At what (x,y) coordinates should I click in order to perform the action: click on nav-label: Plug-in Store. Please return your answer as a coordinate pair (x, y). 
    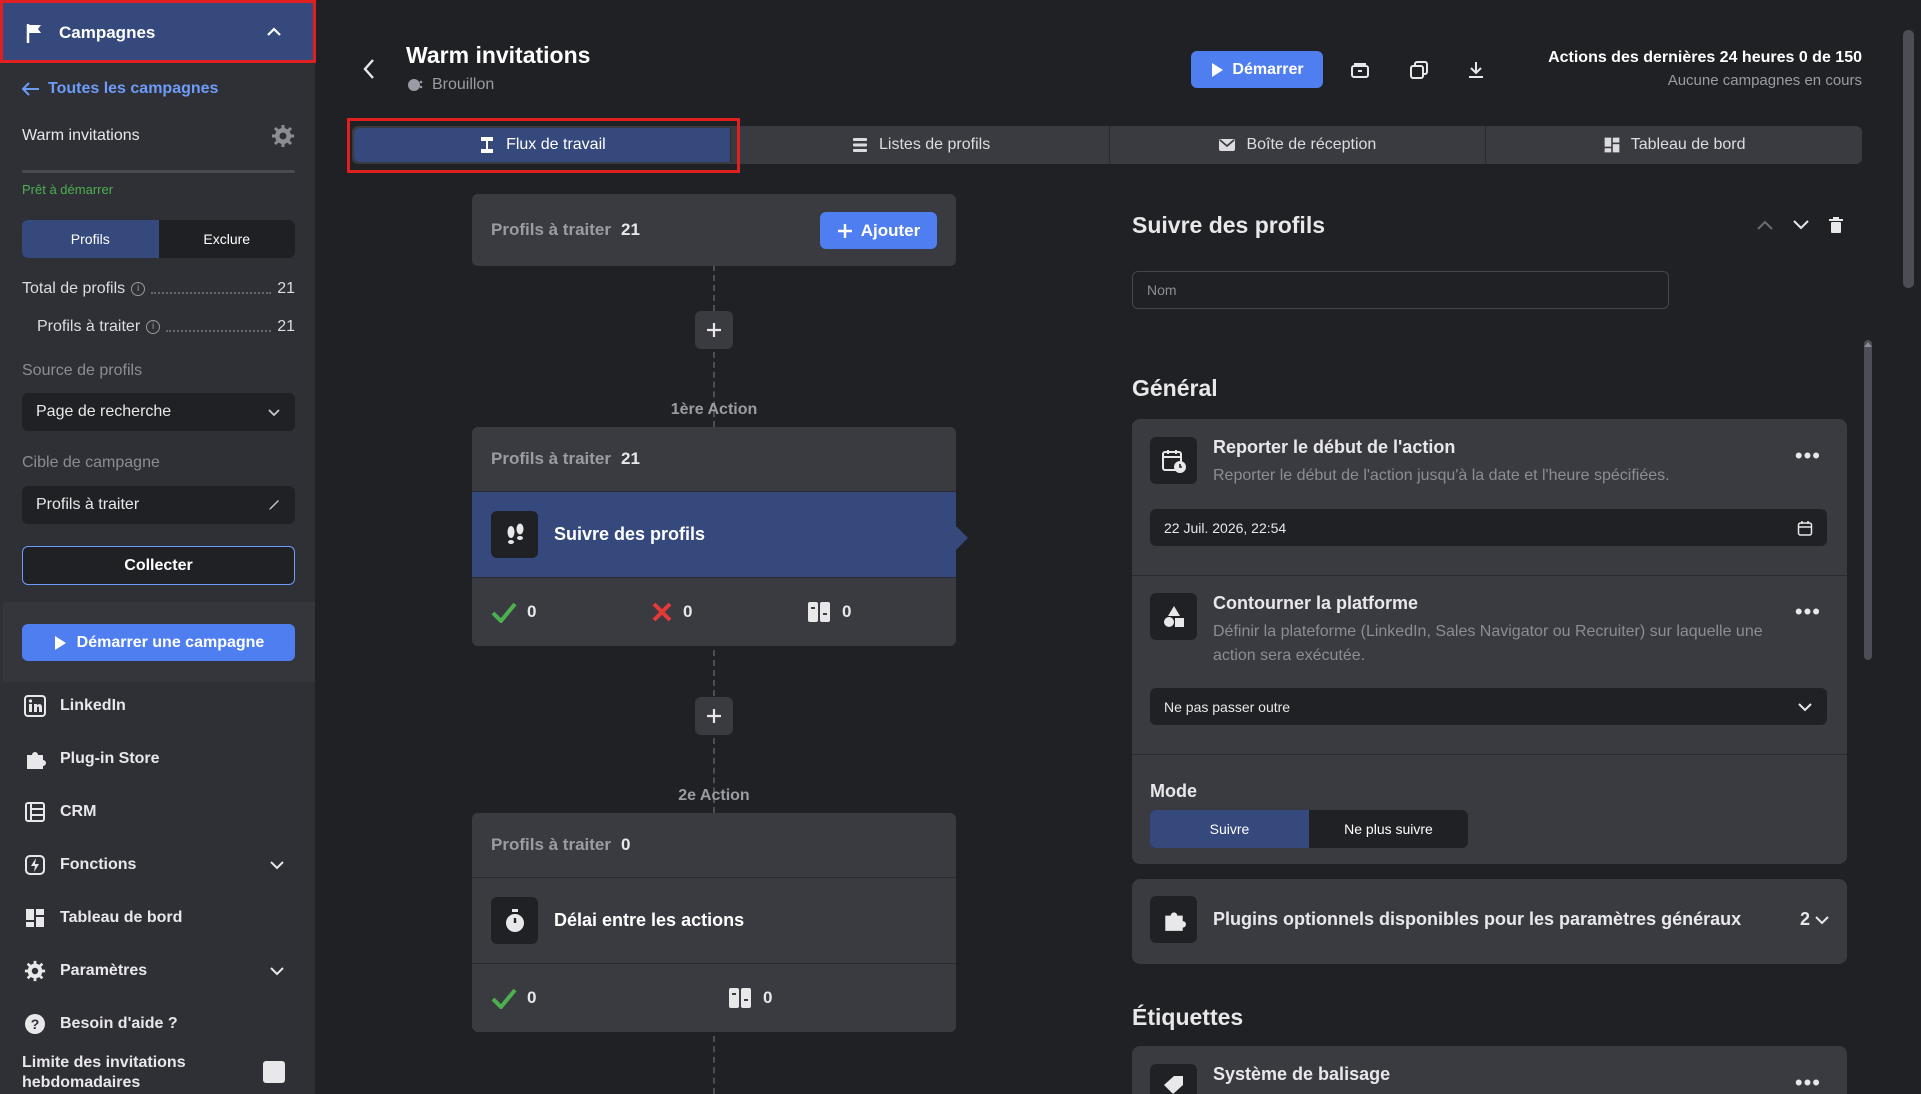
    Looking at the image, I should click on (110, 758).